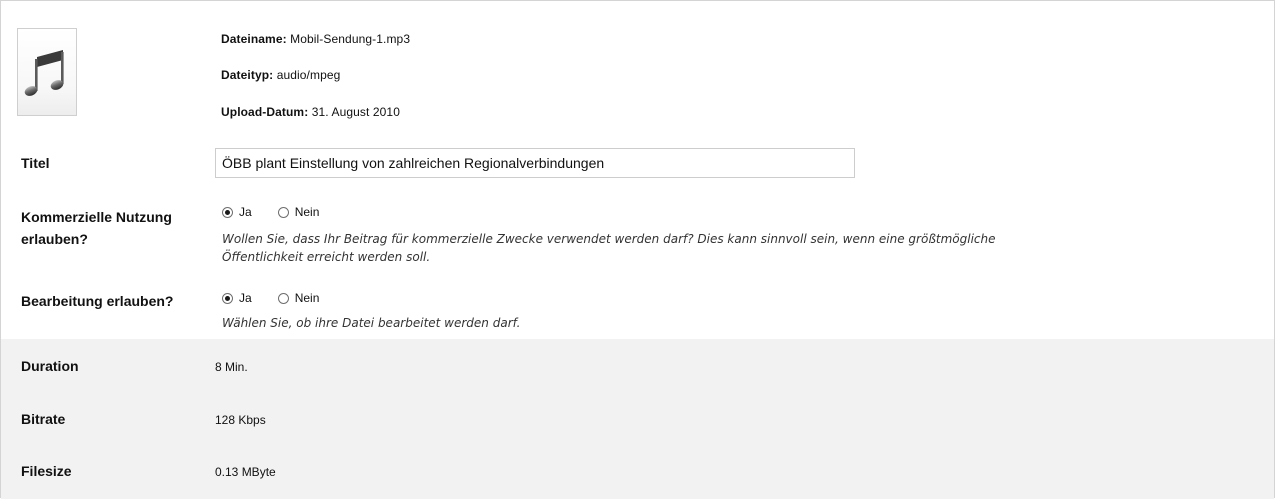  What do you see at coordinates (35, 163) in the screenshot?
I see `title-label: Titel` at bounding box center [35, 163].